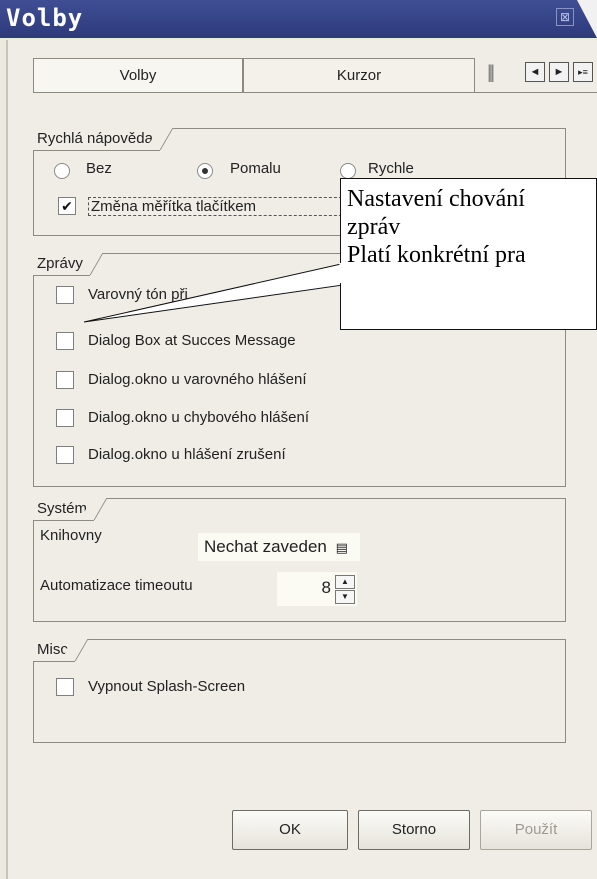 The width and height of the screenshot is (597, 879). I want to click on cancel-button: Storno, so click(414, 830).